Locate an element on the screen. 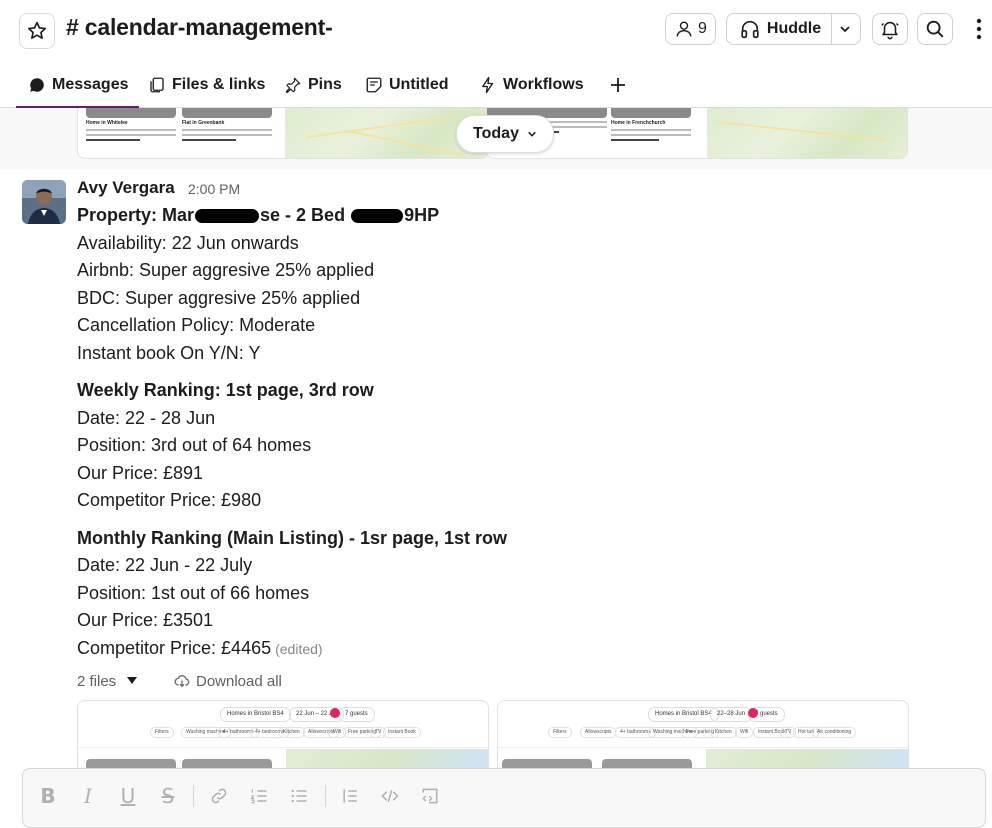 This screenshot has height=828, width=992. message-author: Avy Vergara is located at coordinates (126, 188).